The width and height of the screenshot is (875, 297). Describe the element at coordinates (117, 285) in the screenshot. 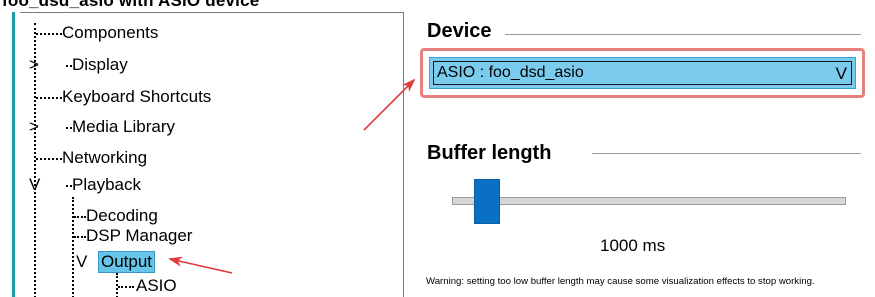

I see `tree-guide-output` at that location.